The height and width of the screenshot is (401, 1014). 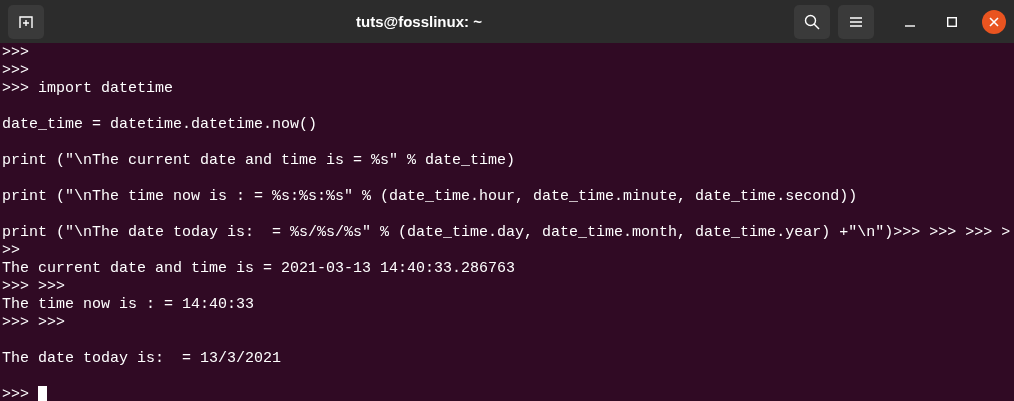 I want to click on menu-icon, so click(x=856, y=21).